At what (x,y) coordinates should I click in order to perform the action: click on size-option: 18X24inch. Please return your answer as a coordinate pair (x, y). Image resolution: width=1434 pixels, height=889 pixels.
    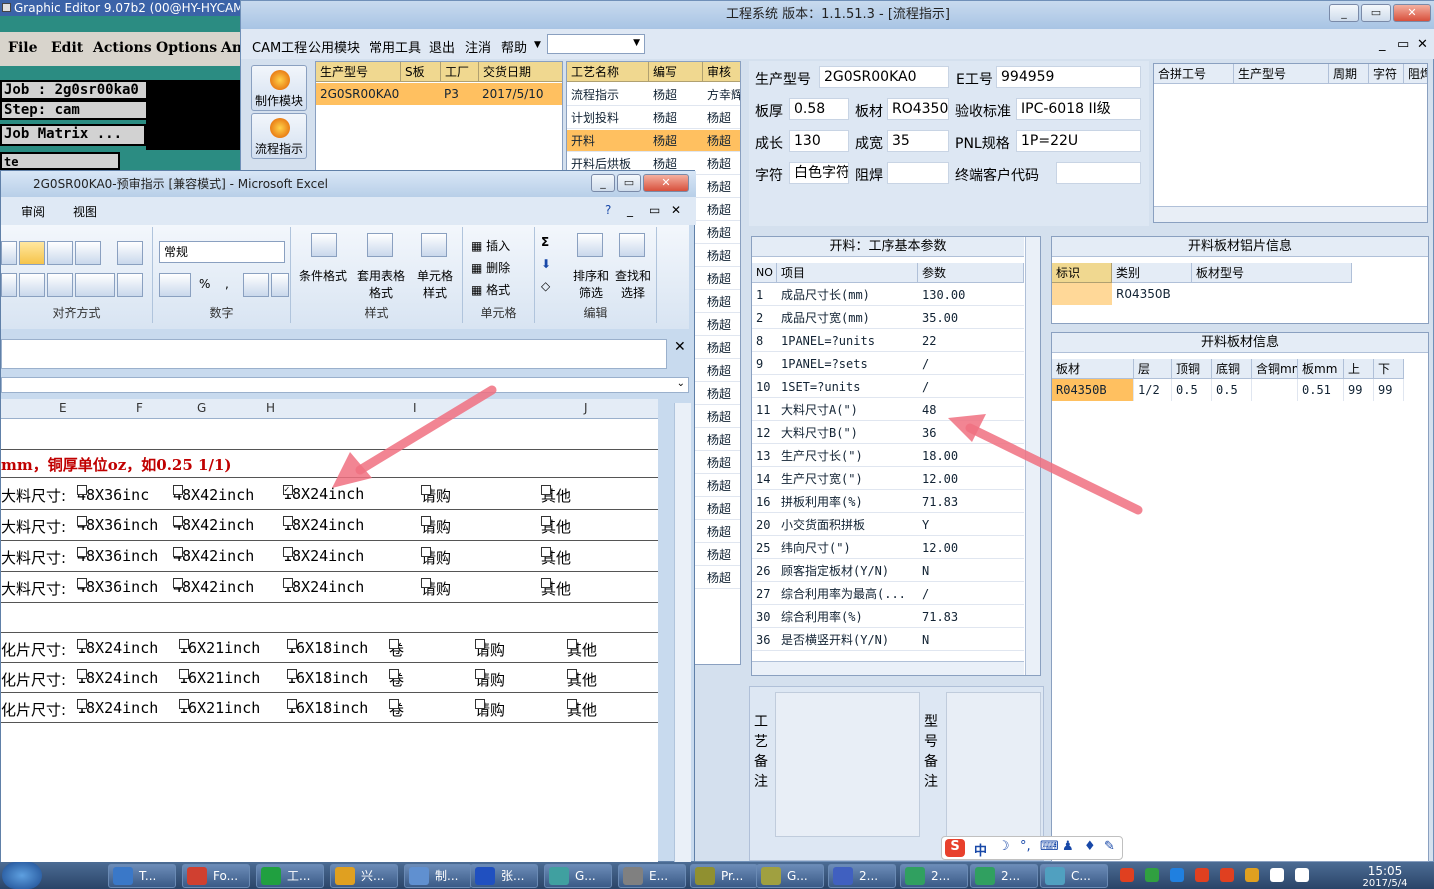
    Looking at the image, I should click on (323, 525).